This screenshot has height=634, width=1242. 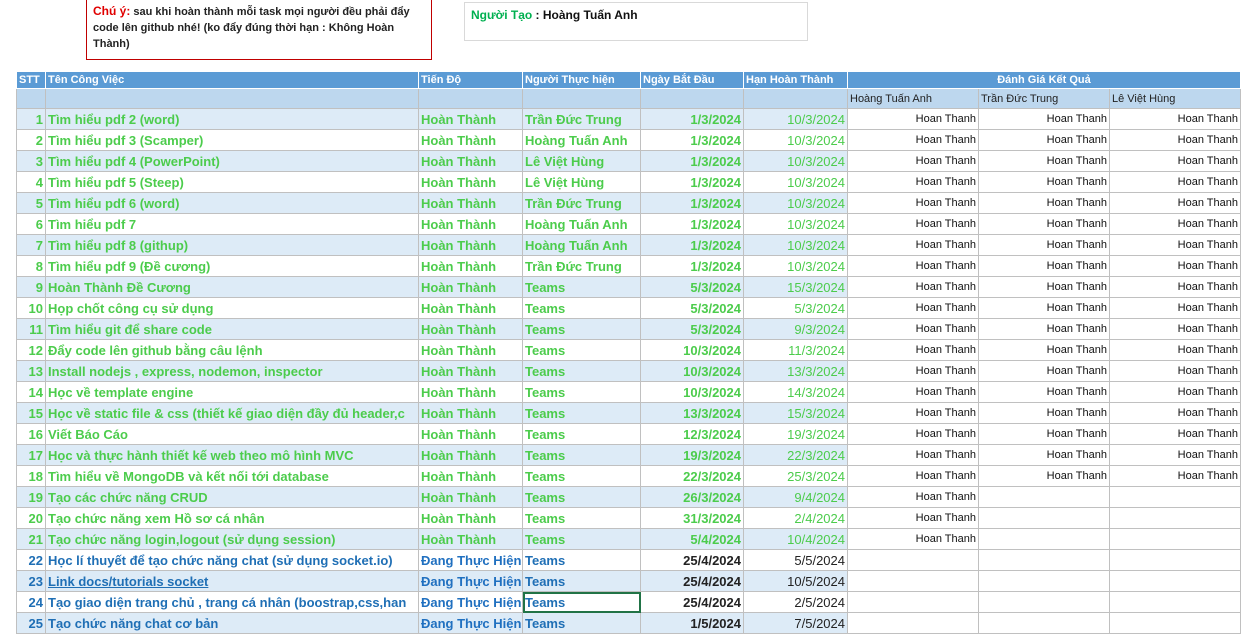 I want to click on cell-due-date: 13/3/2024, so click(x=795, y=371).